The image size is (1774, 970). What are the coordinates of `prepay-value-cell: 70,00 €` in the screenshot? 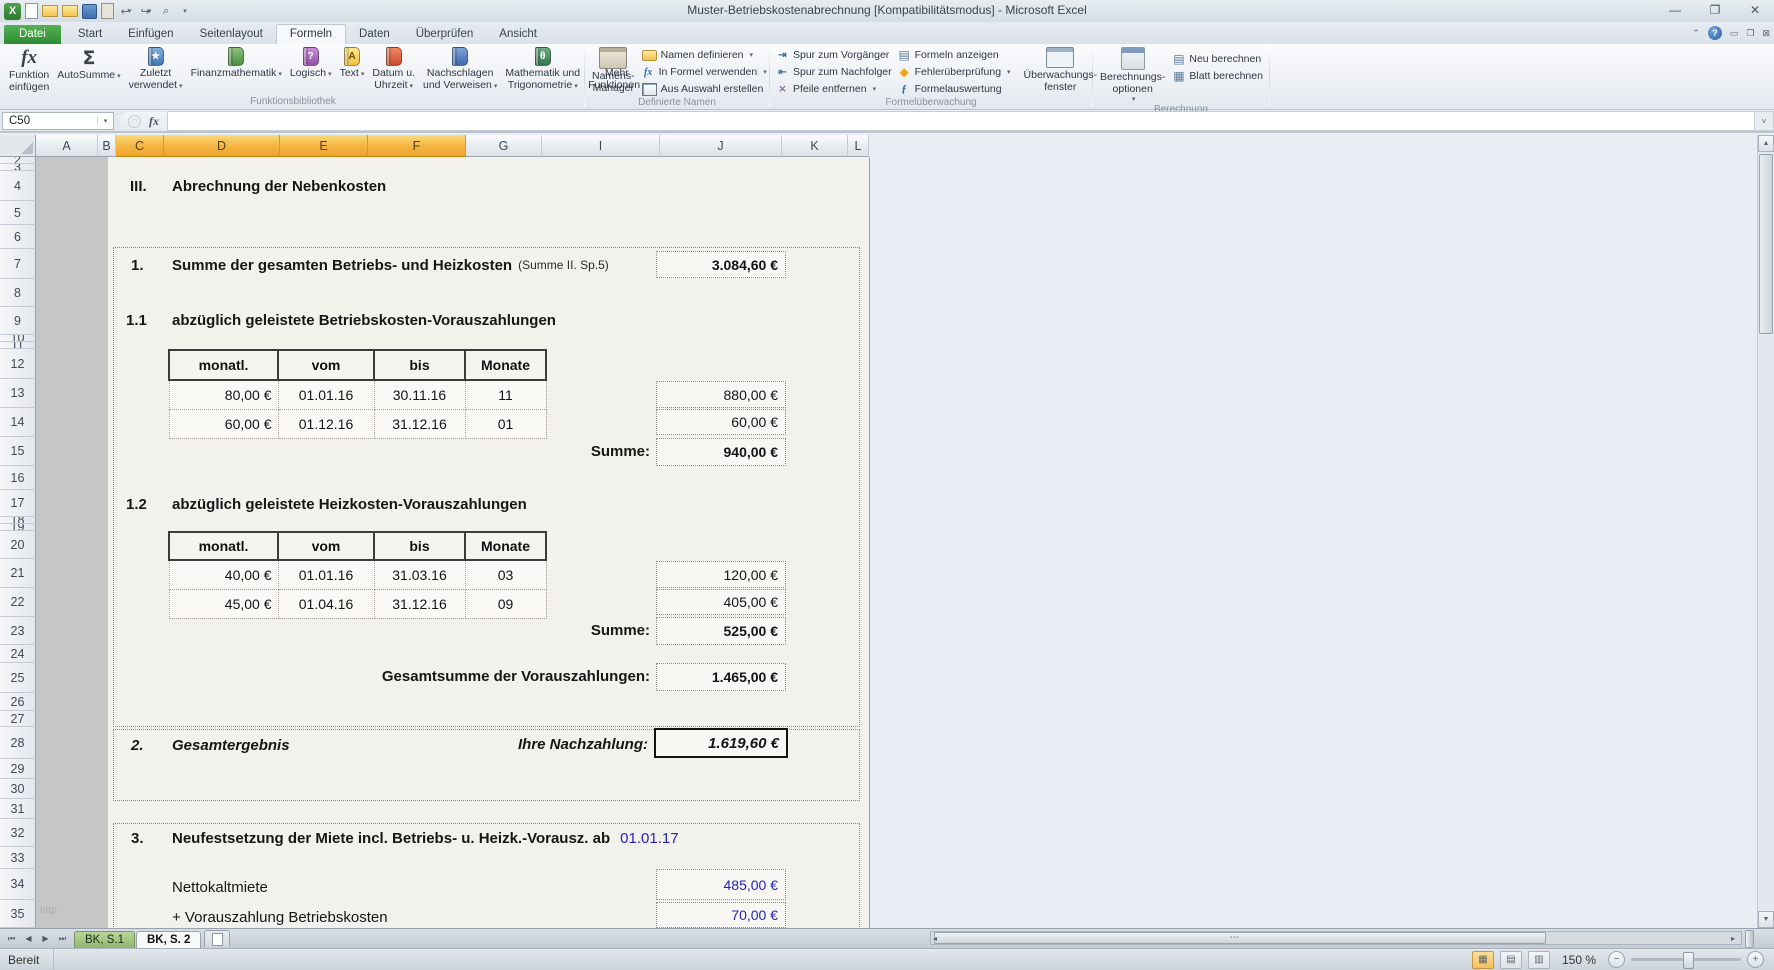 It's located at (721, 915).